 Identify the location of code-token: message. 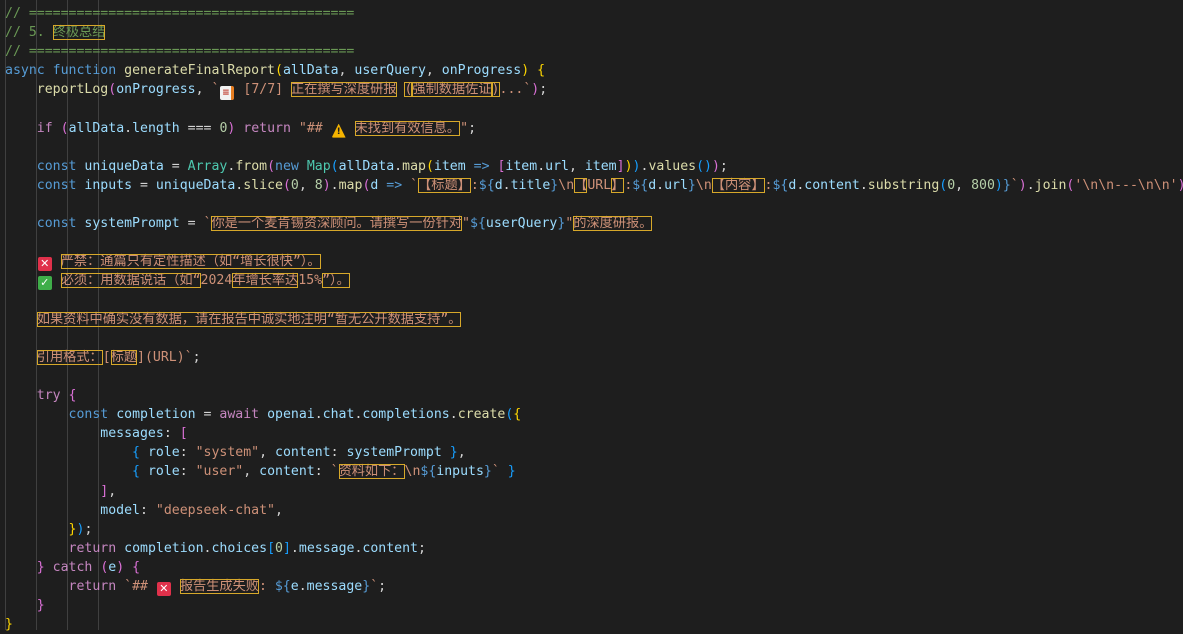
(326, 548).